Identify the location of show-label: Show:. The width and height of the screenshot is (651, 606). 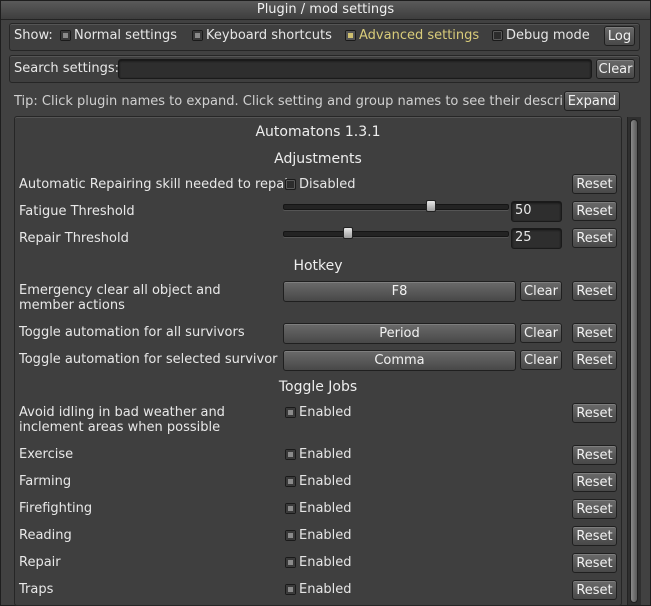
(33, 35).